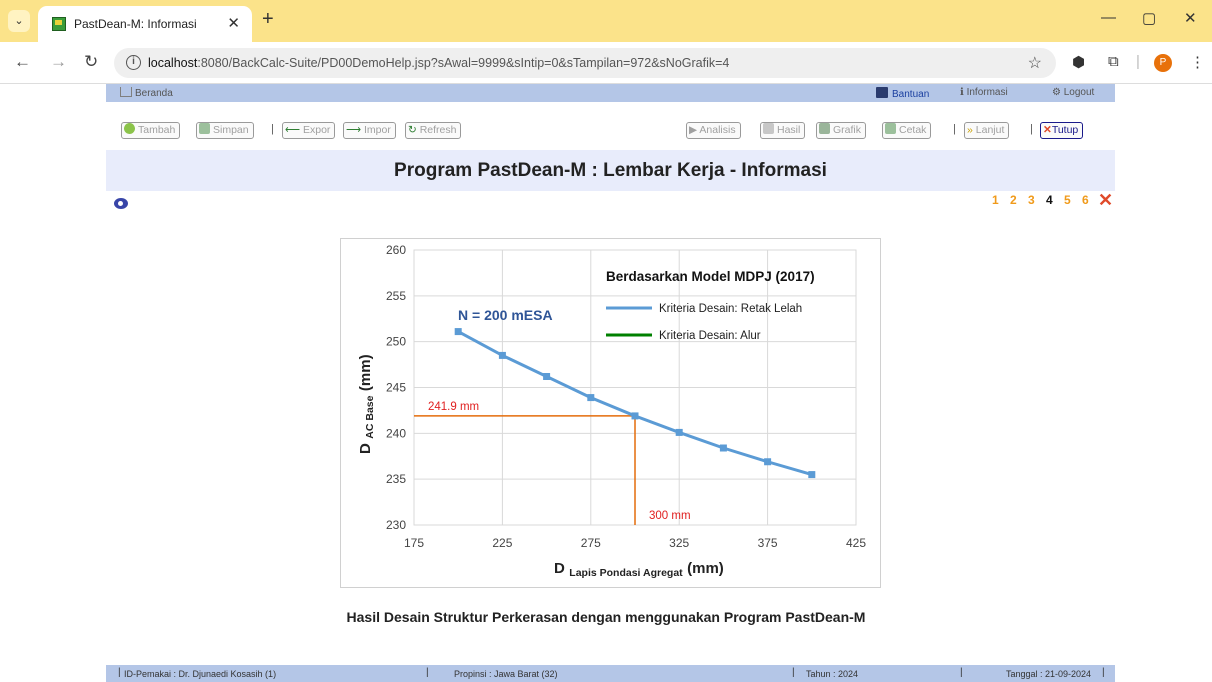 The width and height of the screenshot is (1212, 682). Describe the element at coordinates (971, 130) in the screenshot. I see `double-chevron-icon: »` at that location.